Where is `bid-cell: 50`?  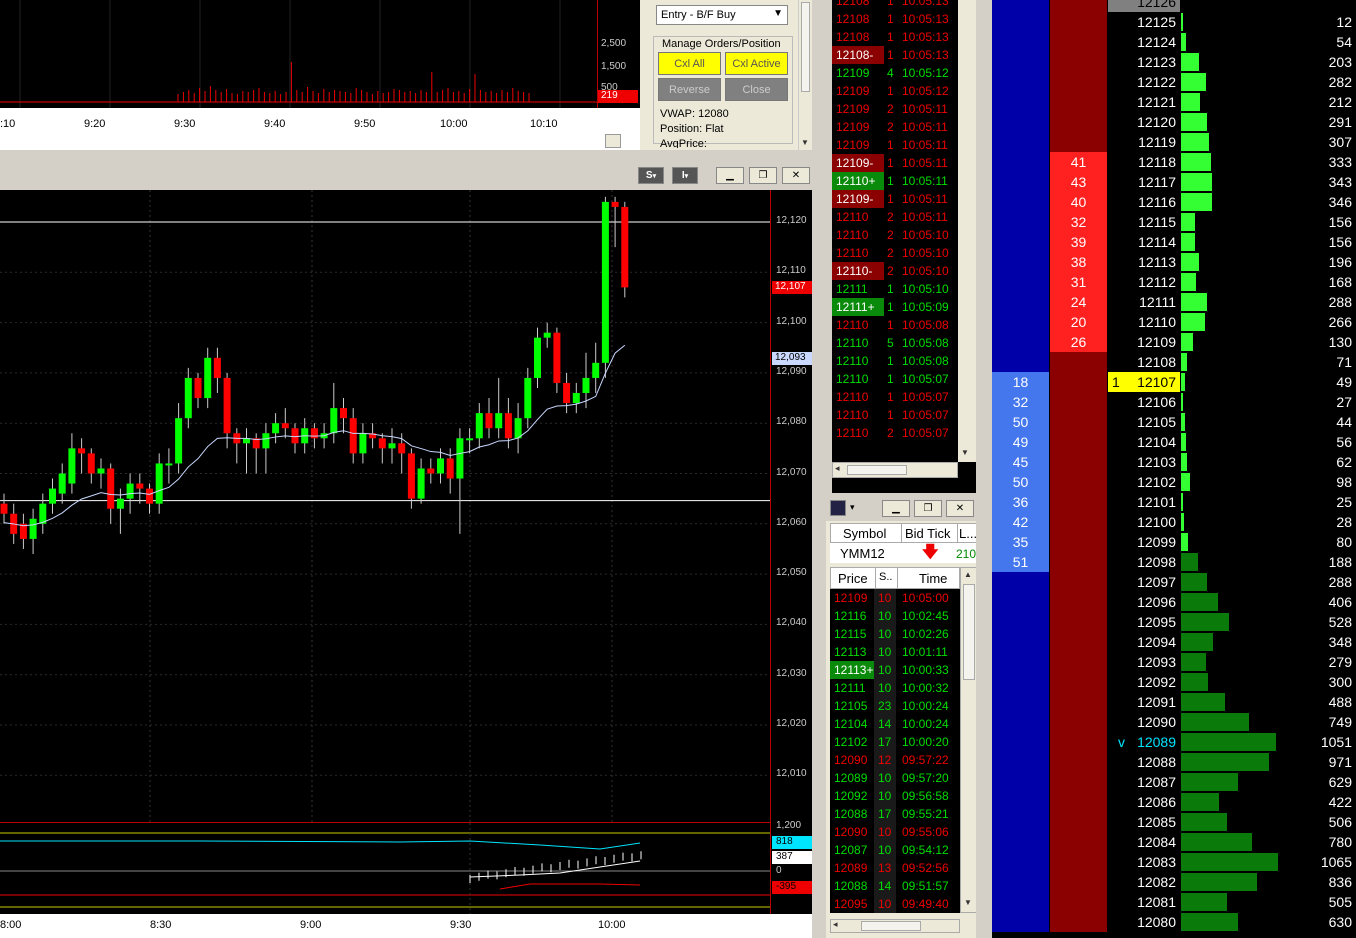 bid-cell: 50 is located at coordinates (1020, 422).